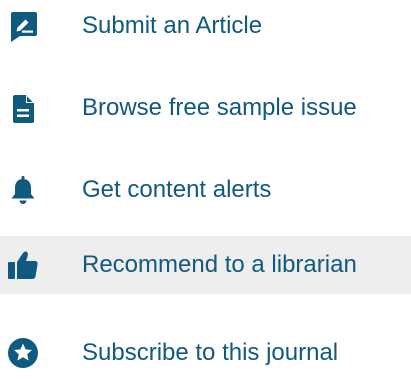  Describe the element at coordinates (23, 353) in the screenshot. I see `star-badge-icon` at that location.